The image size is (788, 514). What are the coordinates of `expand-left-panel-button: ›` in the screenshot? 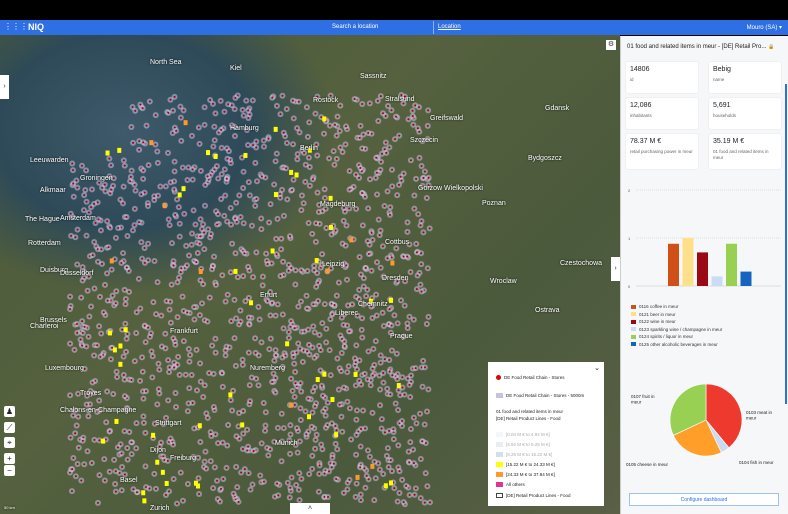 It's located at (4, 87).